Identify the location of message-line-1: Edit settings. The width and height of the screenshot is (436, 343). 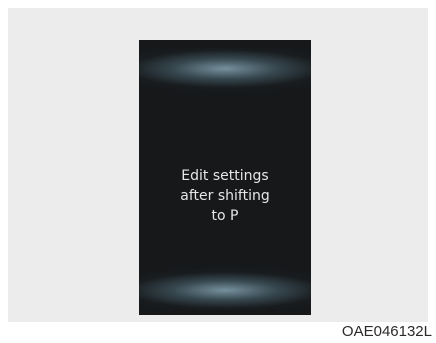
(225, 176).